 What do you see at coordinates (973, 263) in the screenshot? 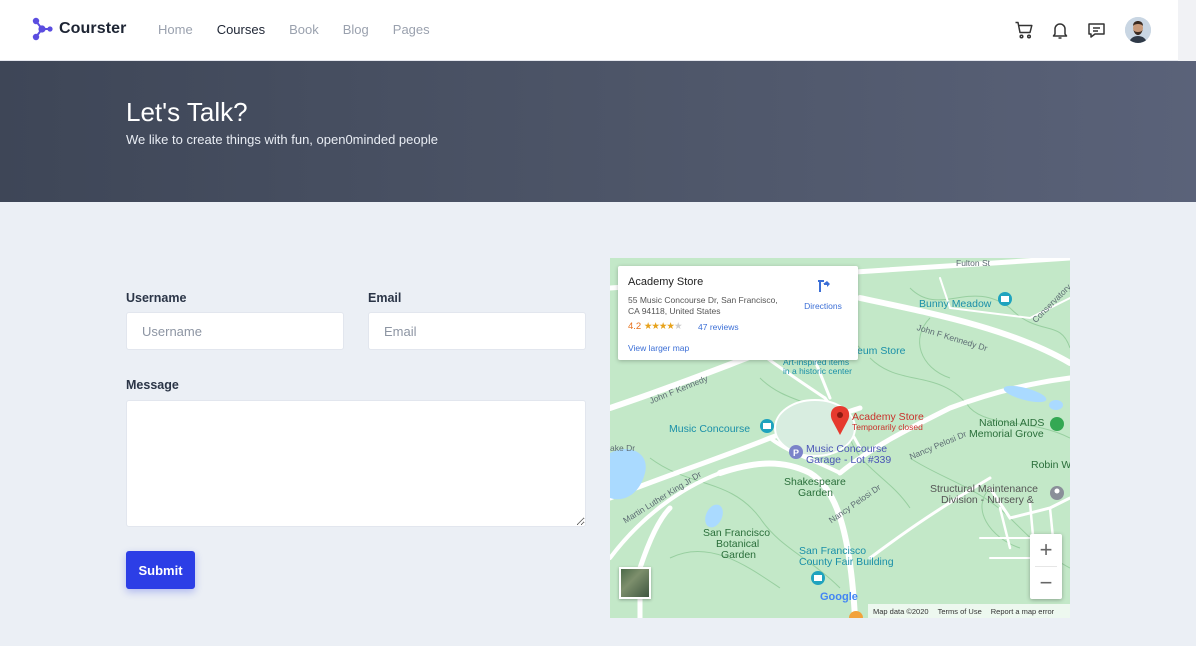
I see `map-label-fulton: Fulton St` at bounding box center [973, 263].